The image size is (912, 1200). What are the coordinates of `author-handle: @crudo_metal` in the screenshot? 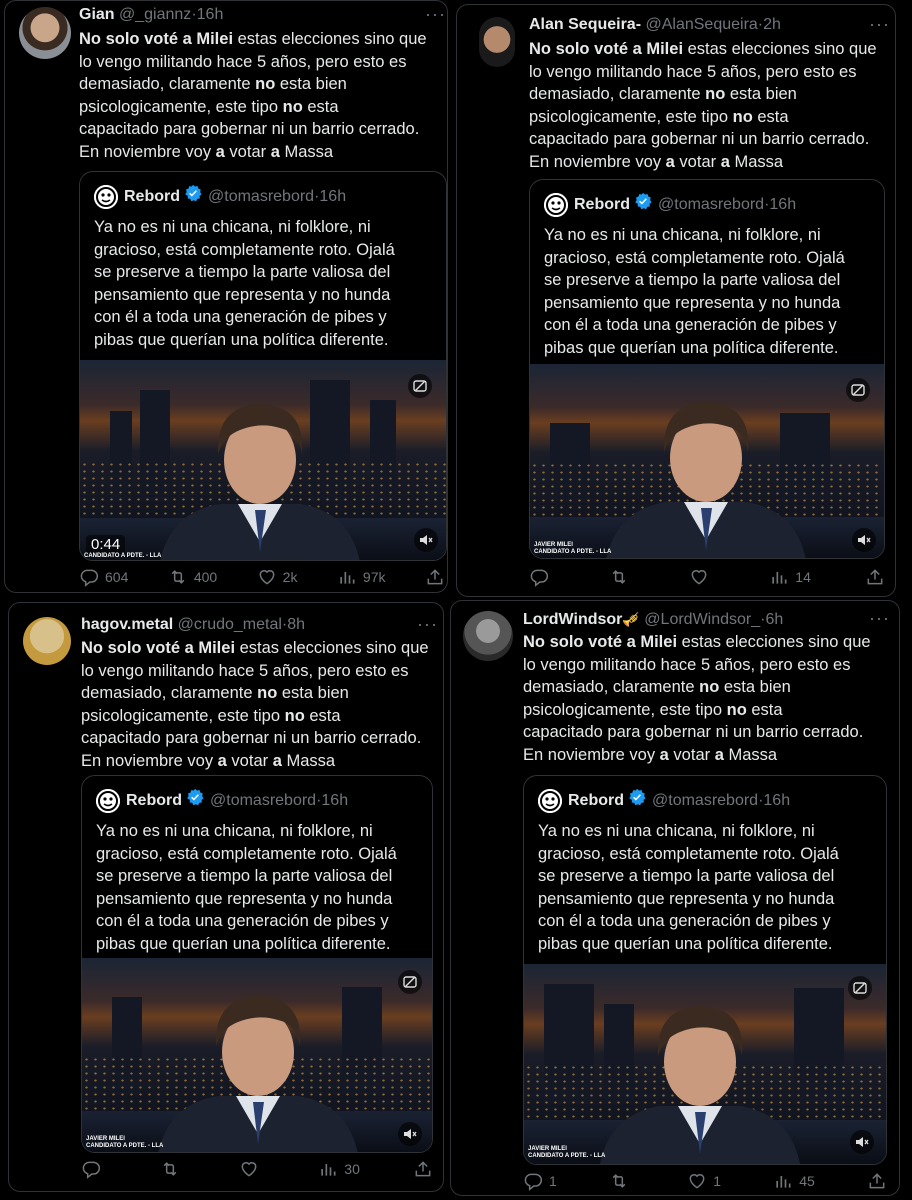 It's located at (230, 624).